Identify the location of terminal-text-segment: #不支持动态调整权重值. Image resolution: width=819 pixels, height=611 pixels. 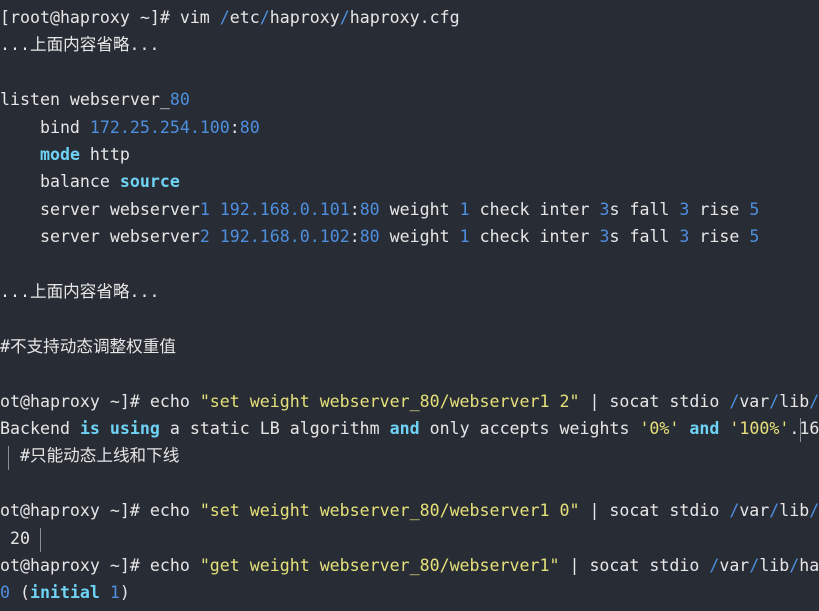
(88, 346).